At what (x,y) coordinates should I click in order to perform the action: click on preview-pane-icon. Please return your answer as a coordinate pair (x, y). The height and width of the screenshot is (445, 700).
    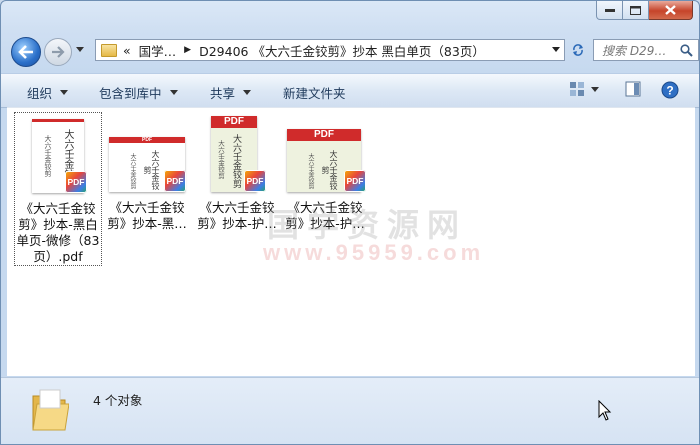
    Looking at the image, I should click on (633, 89).